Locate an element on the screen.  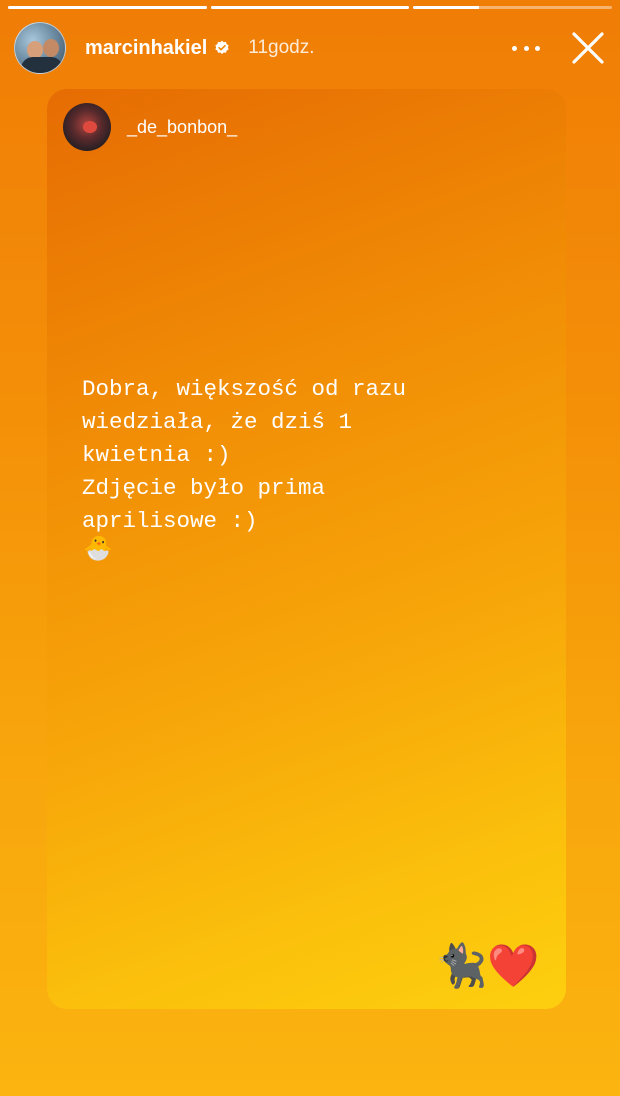
avatar is located at coordinates (40, 48).